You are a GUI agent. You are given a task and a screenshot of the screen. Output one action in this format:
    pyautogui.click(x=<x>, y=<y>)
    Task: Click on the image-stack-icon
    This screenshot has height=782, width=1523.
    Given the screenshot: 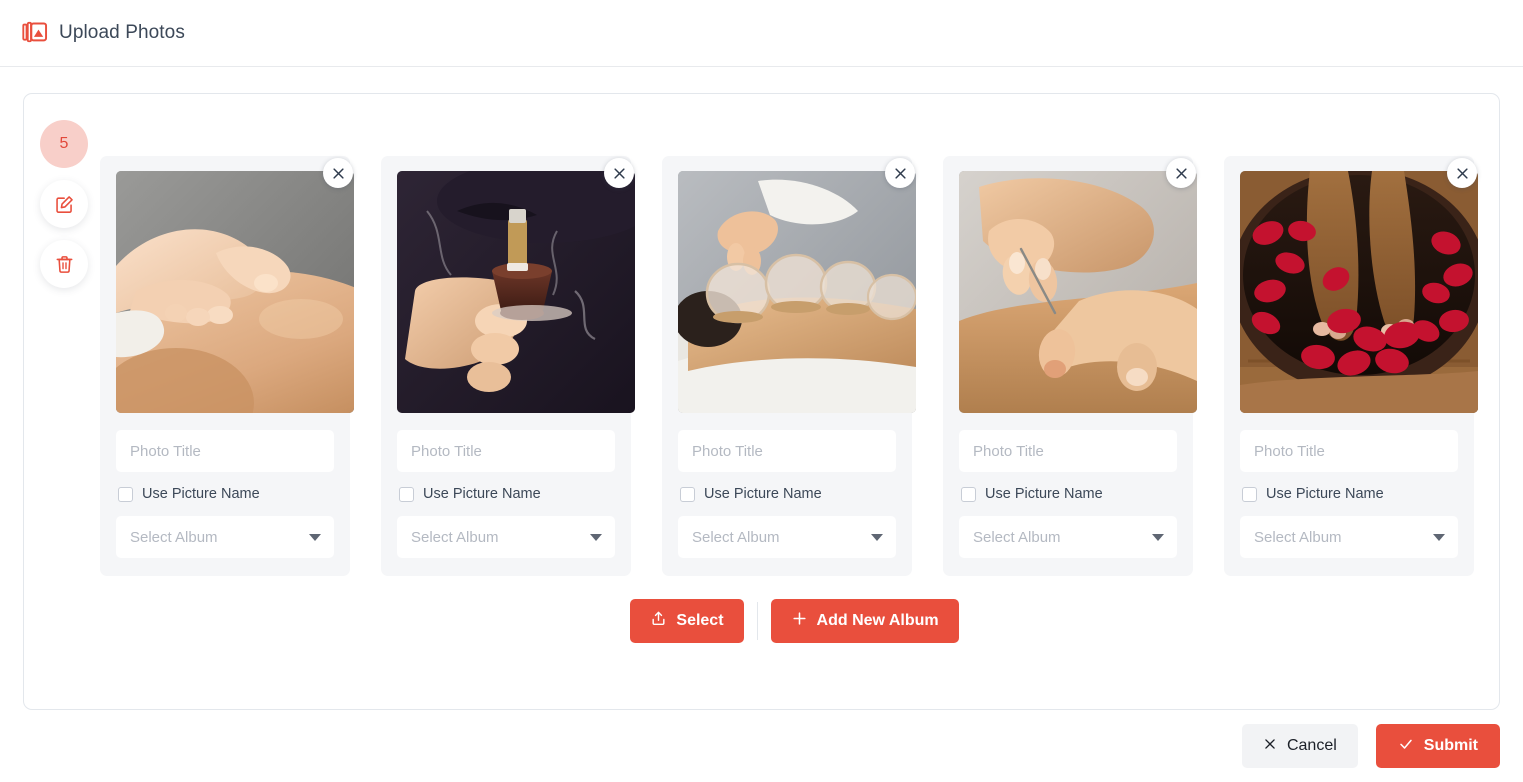 What is the action you would take?
    pyautogui.click(x=35, y=33)
    